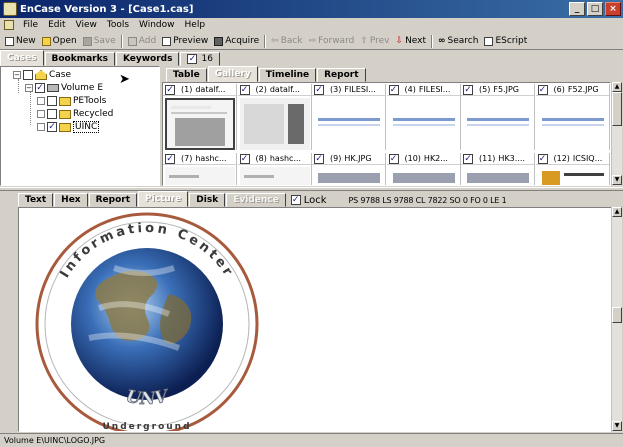  I want to click on tab-gallery: Gallery, so click(232, 74).